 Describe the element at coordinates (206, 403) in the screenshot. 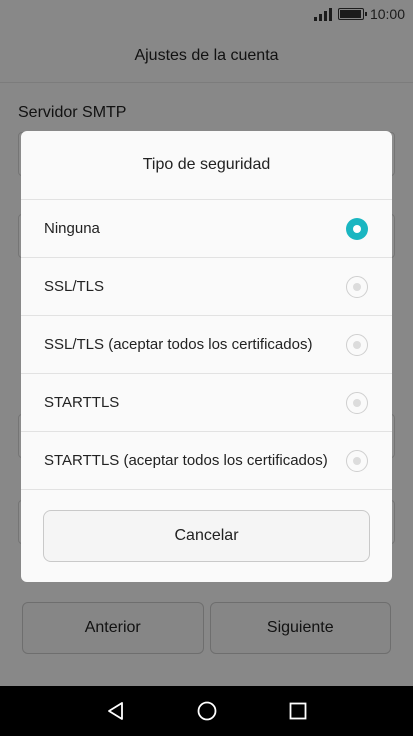

I see `option-starttls: STARTTLS` at that location.